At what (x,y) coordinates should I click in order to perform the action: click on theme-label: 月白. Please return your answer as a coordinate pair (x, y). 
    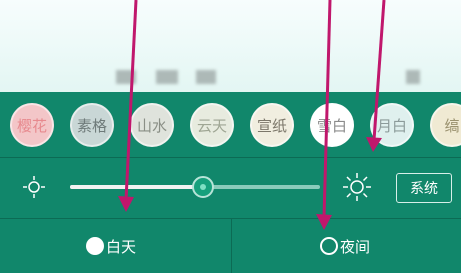
    Looking at the image, I should click on (391, 125).